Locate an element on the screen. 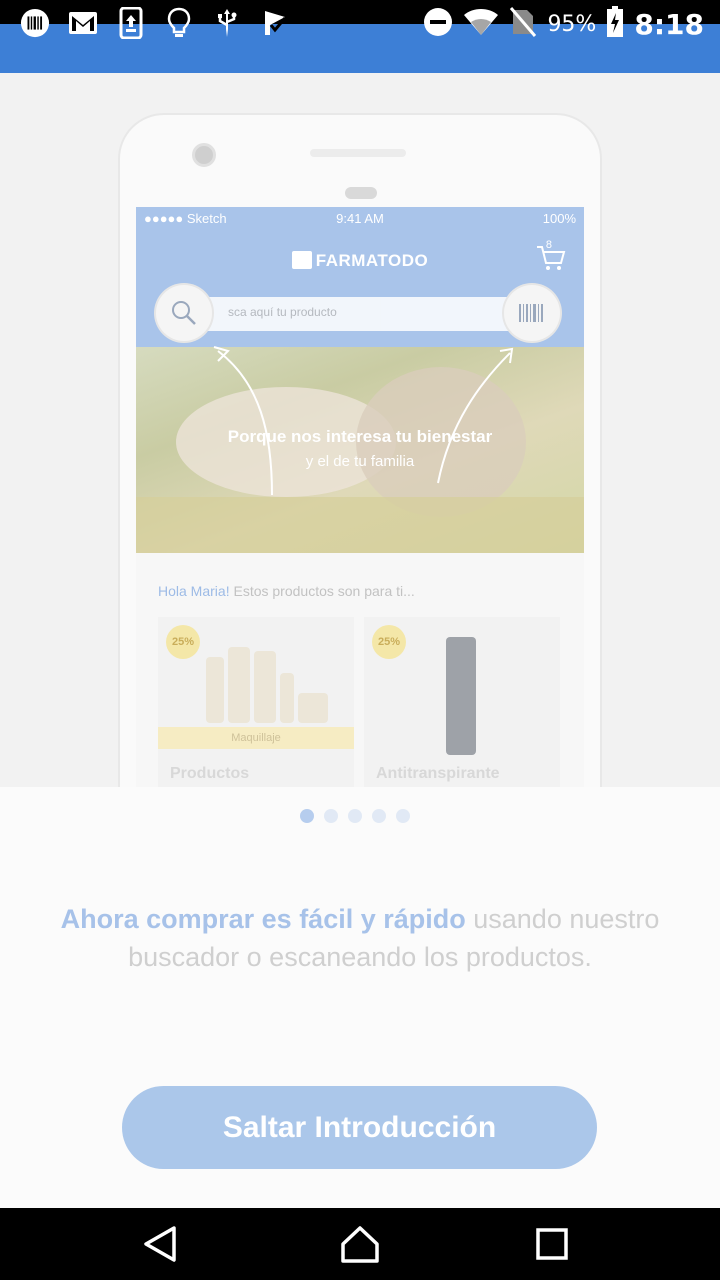 The width and height of the screenshot is (720, 1280). lightbulb-icon is located at coordinates (179, 22).